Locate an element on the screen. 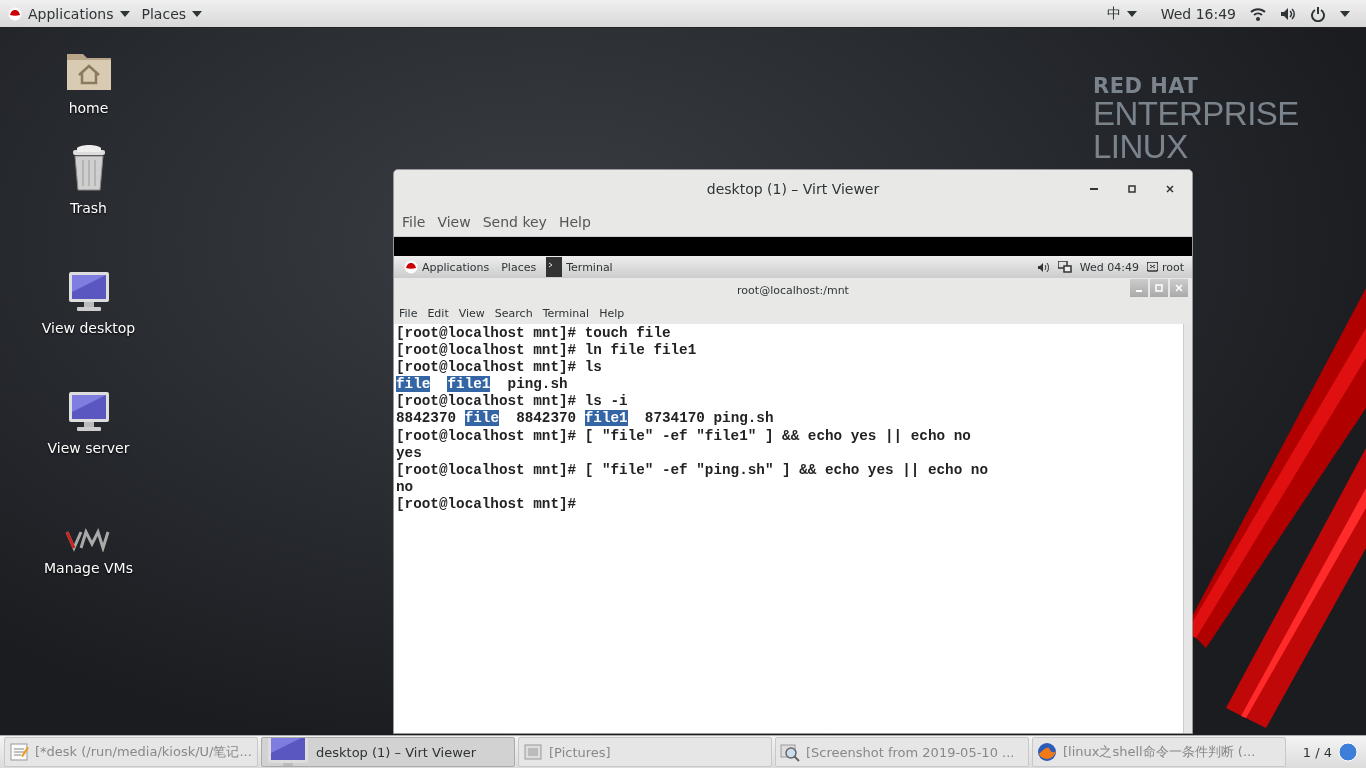  terminal-text: yes is located at coordinates (409, 452).